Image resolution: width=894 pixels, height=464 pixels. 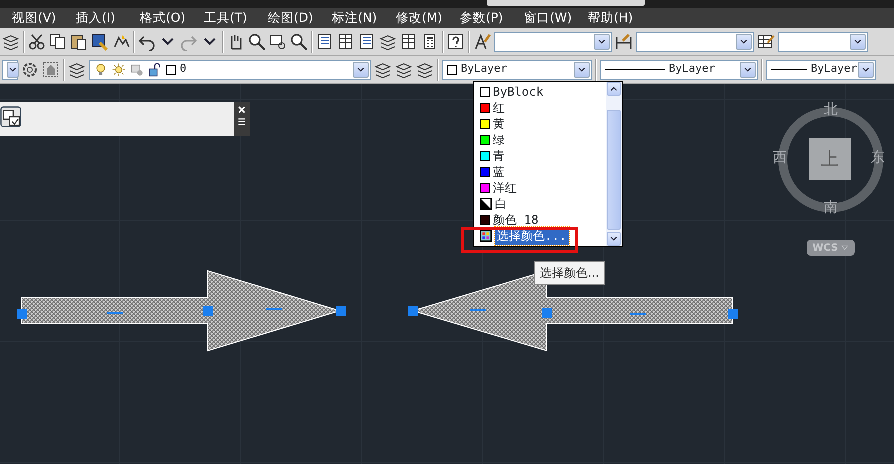 I want to click on ucs-label: WCS, so click(x=825, y=249).